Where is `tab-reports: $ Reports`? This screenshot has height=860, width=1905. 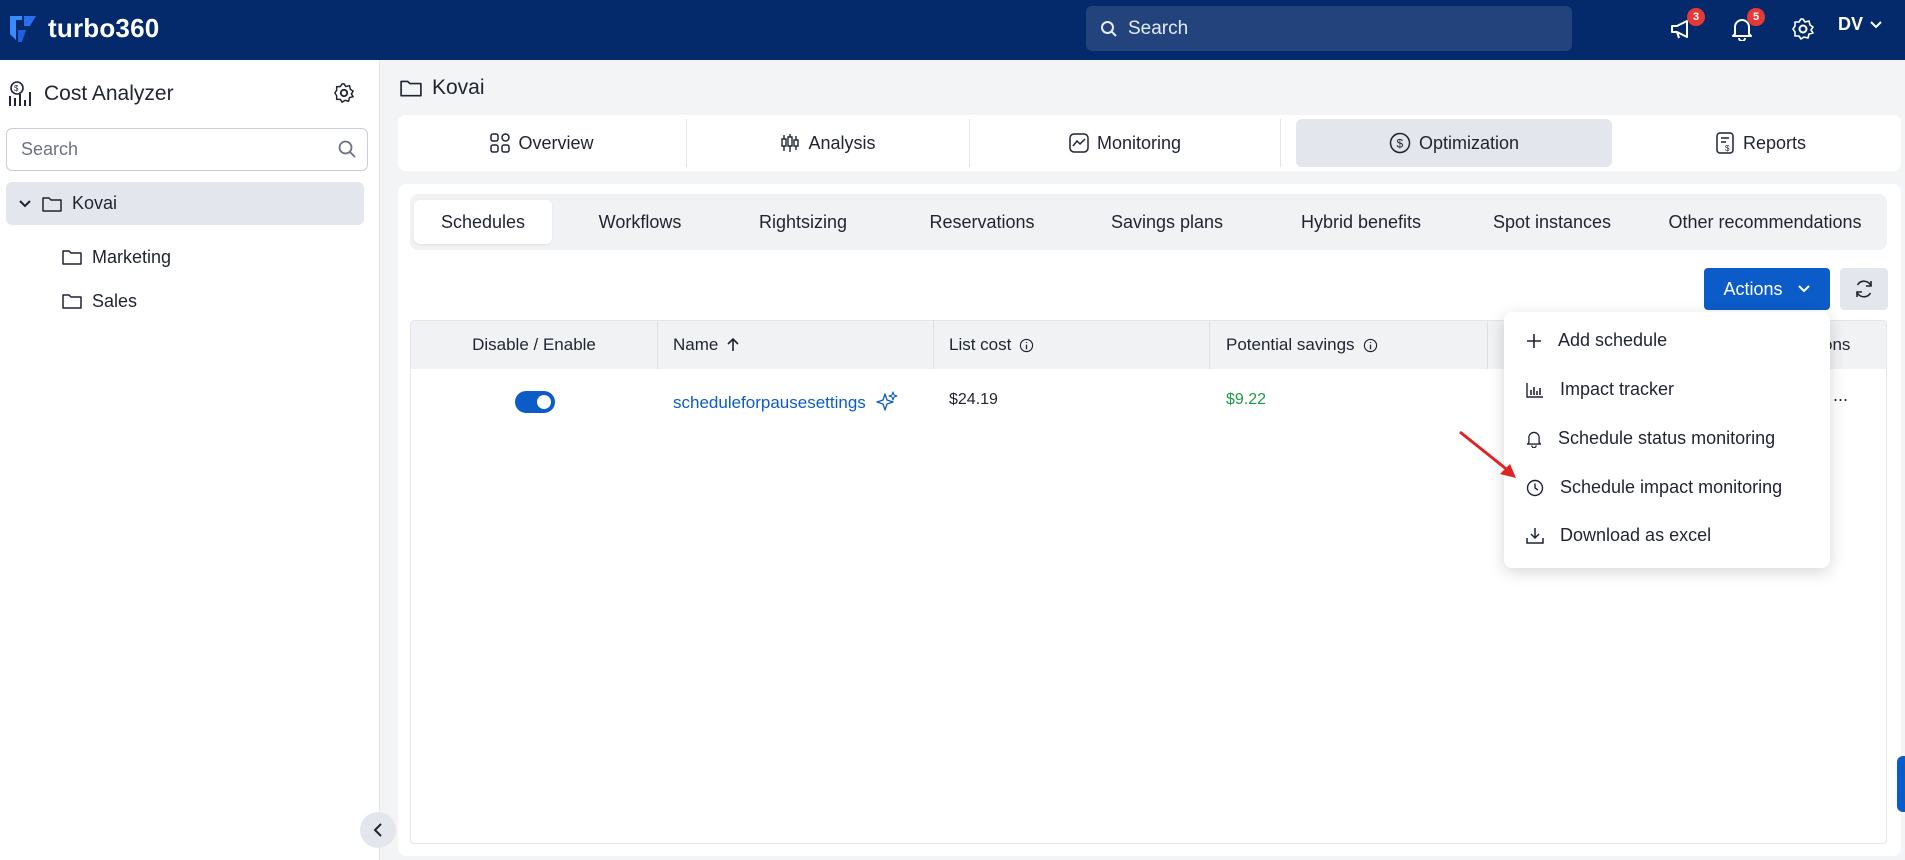
tab-reports: $ Reports is located at coordinates (1760, 143).